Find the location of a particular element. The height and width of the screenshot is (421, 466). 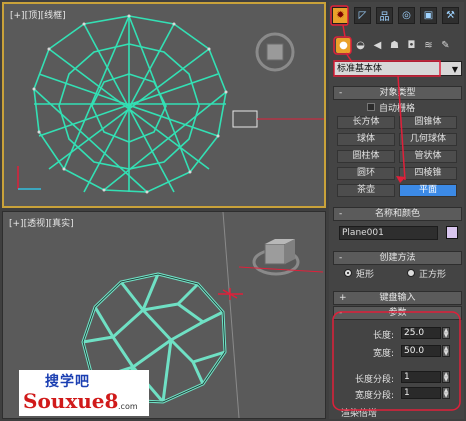

render-multipliers-label: 渲染倍增 is located at coordinates (359, 414).